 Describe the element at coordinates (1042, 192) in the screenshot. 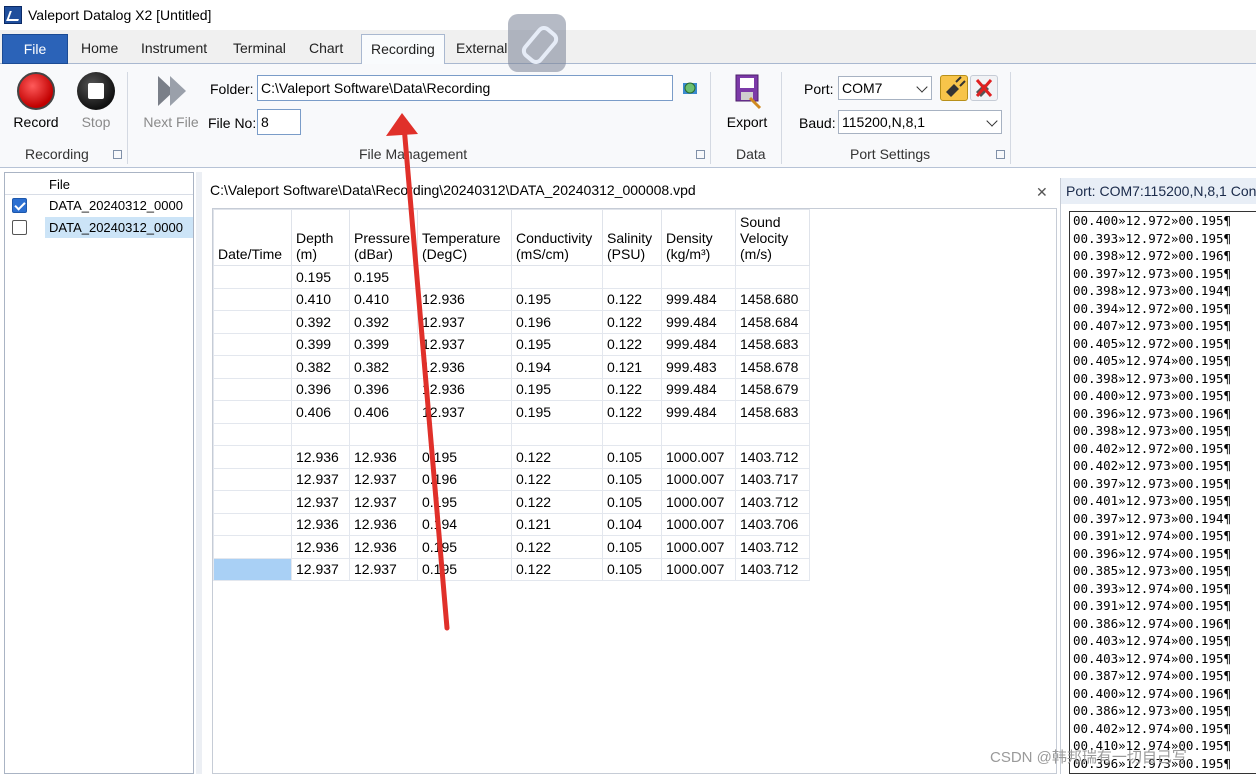

I see `close-icon: ✕` at that location.